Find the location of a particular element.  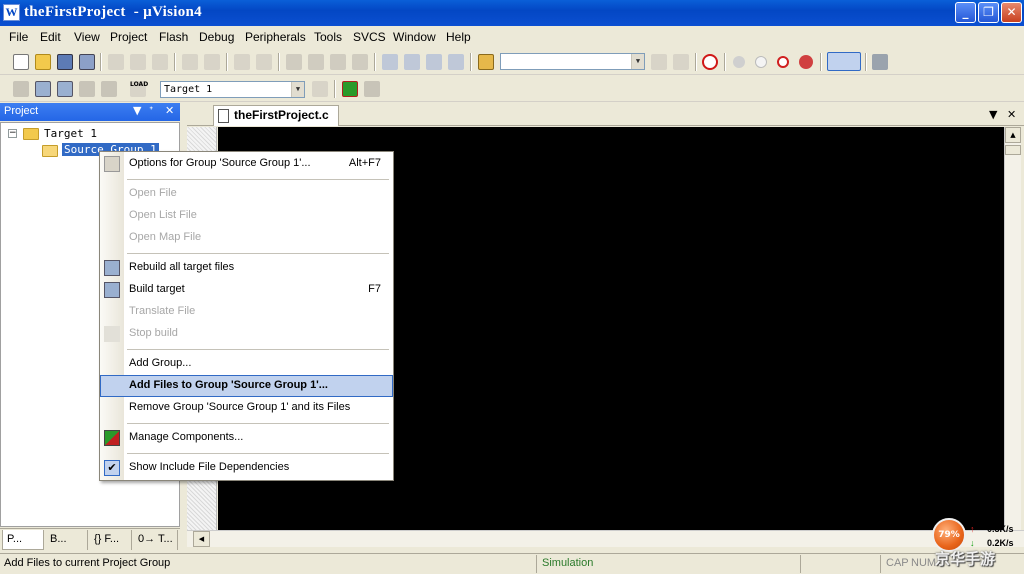

project-panel-header: Project ▼ ᐩ ✕ is located at coordinates (90, 112).